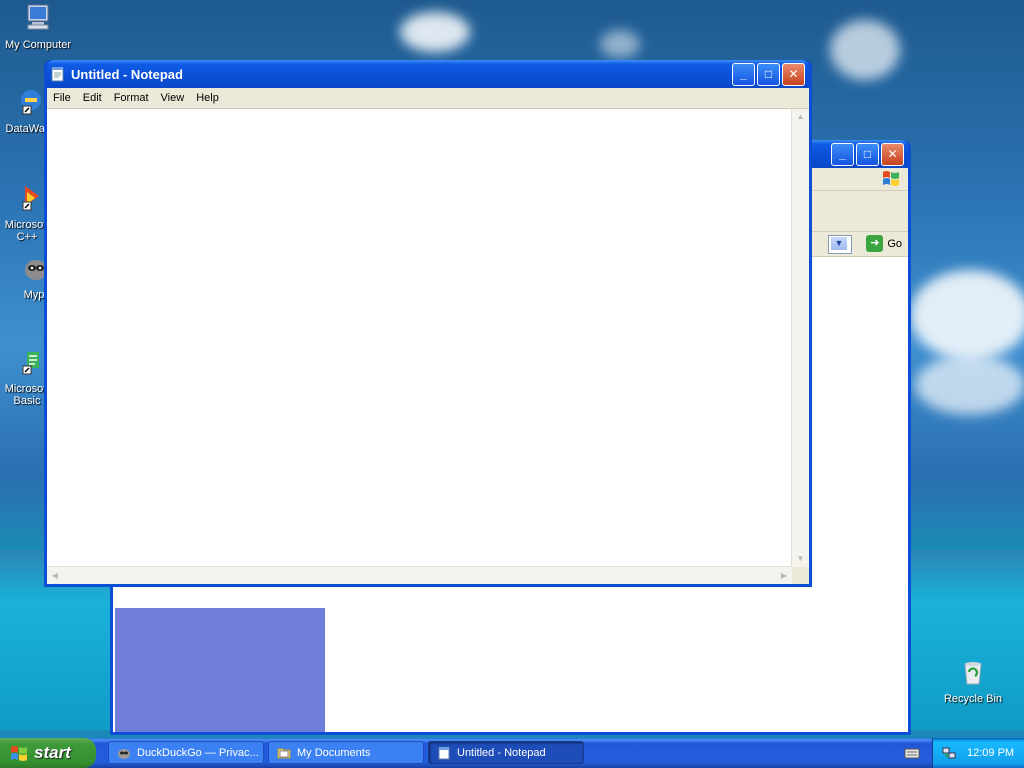  Describe the element at coordinates (19, 753) in the screenshot. I see `windows-flag-icon` at that location.